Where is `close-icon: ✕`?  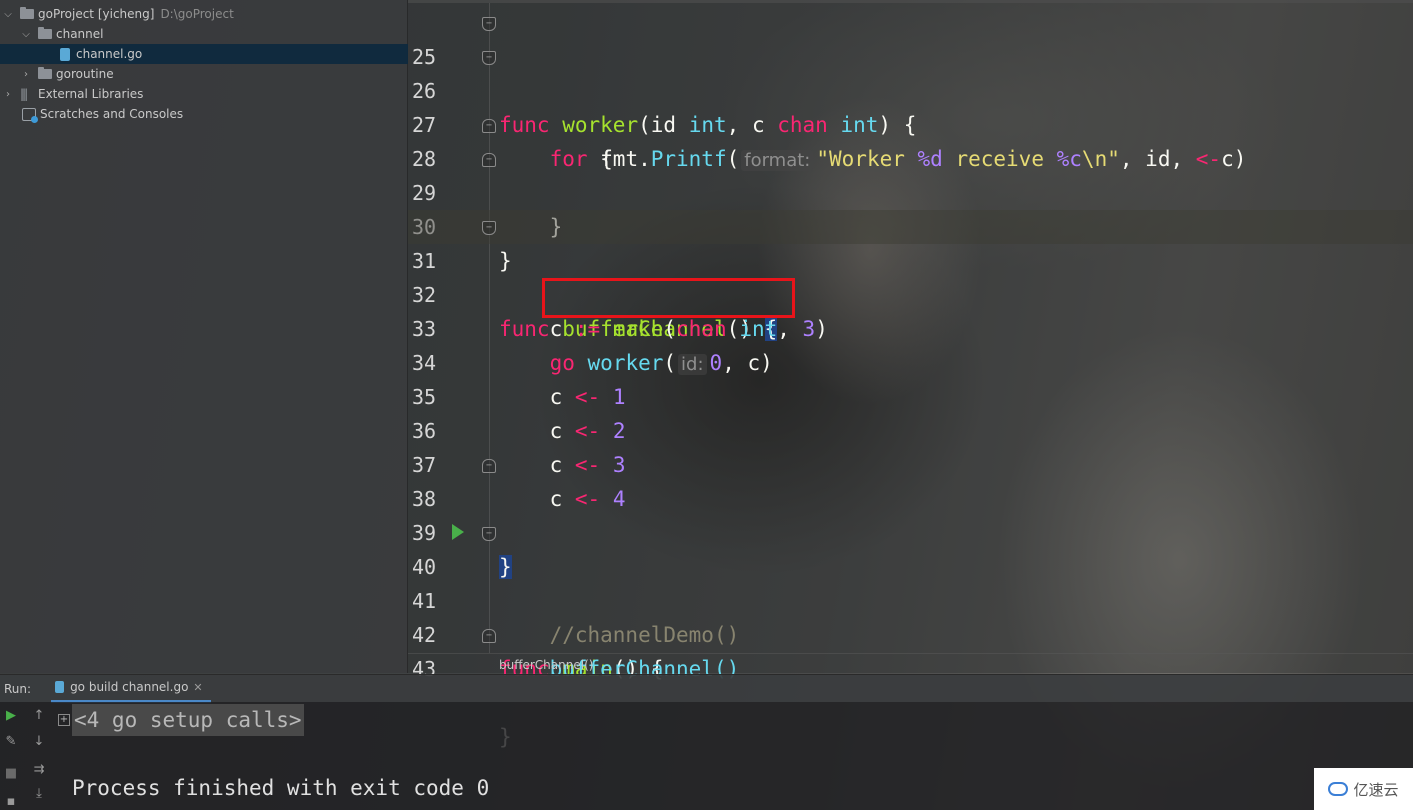 close-icon: ✕ is located at coordinates (197, 687).